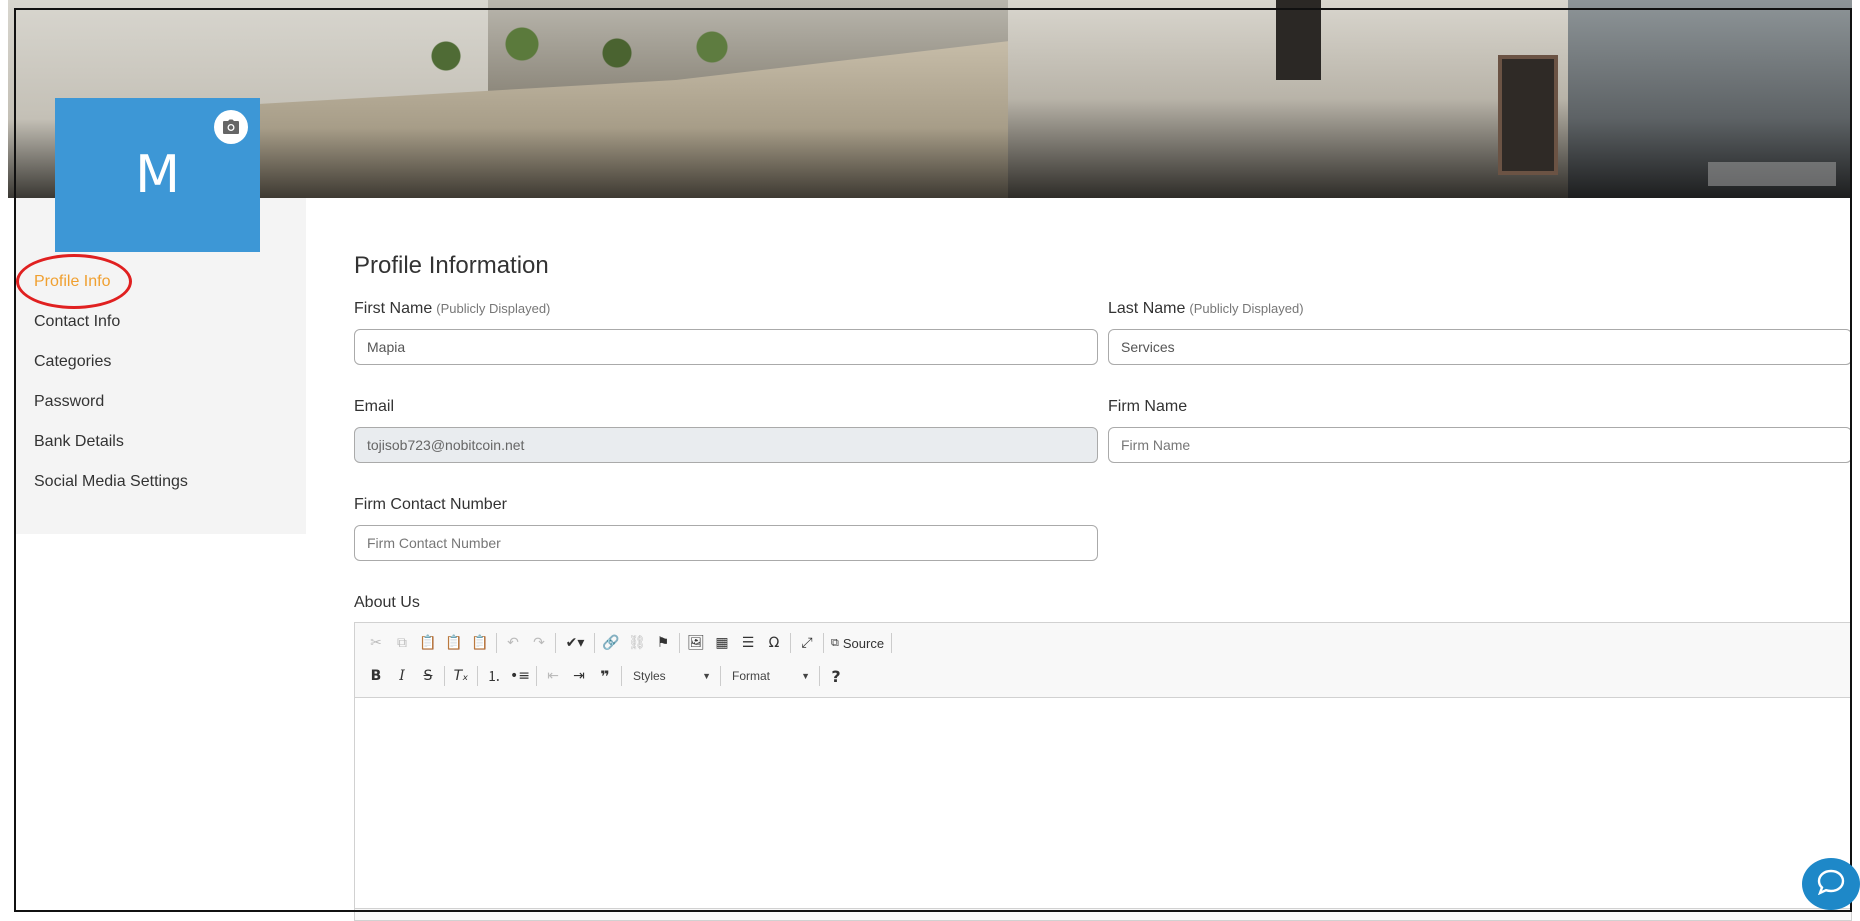 The image size is (1860, 921). What do you see at coordinates (451, 265) in the screenshot?
I see `page-title: Profile Information` at bounding box center [451, 265].